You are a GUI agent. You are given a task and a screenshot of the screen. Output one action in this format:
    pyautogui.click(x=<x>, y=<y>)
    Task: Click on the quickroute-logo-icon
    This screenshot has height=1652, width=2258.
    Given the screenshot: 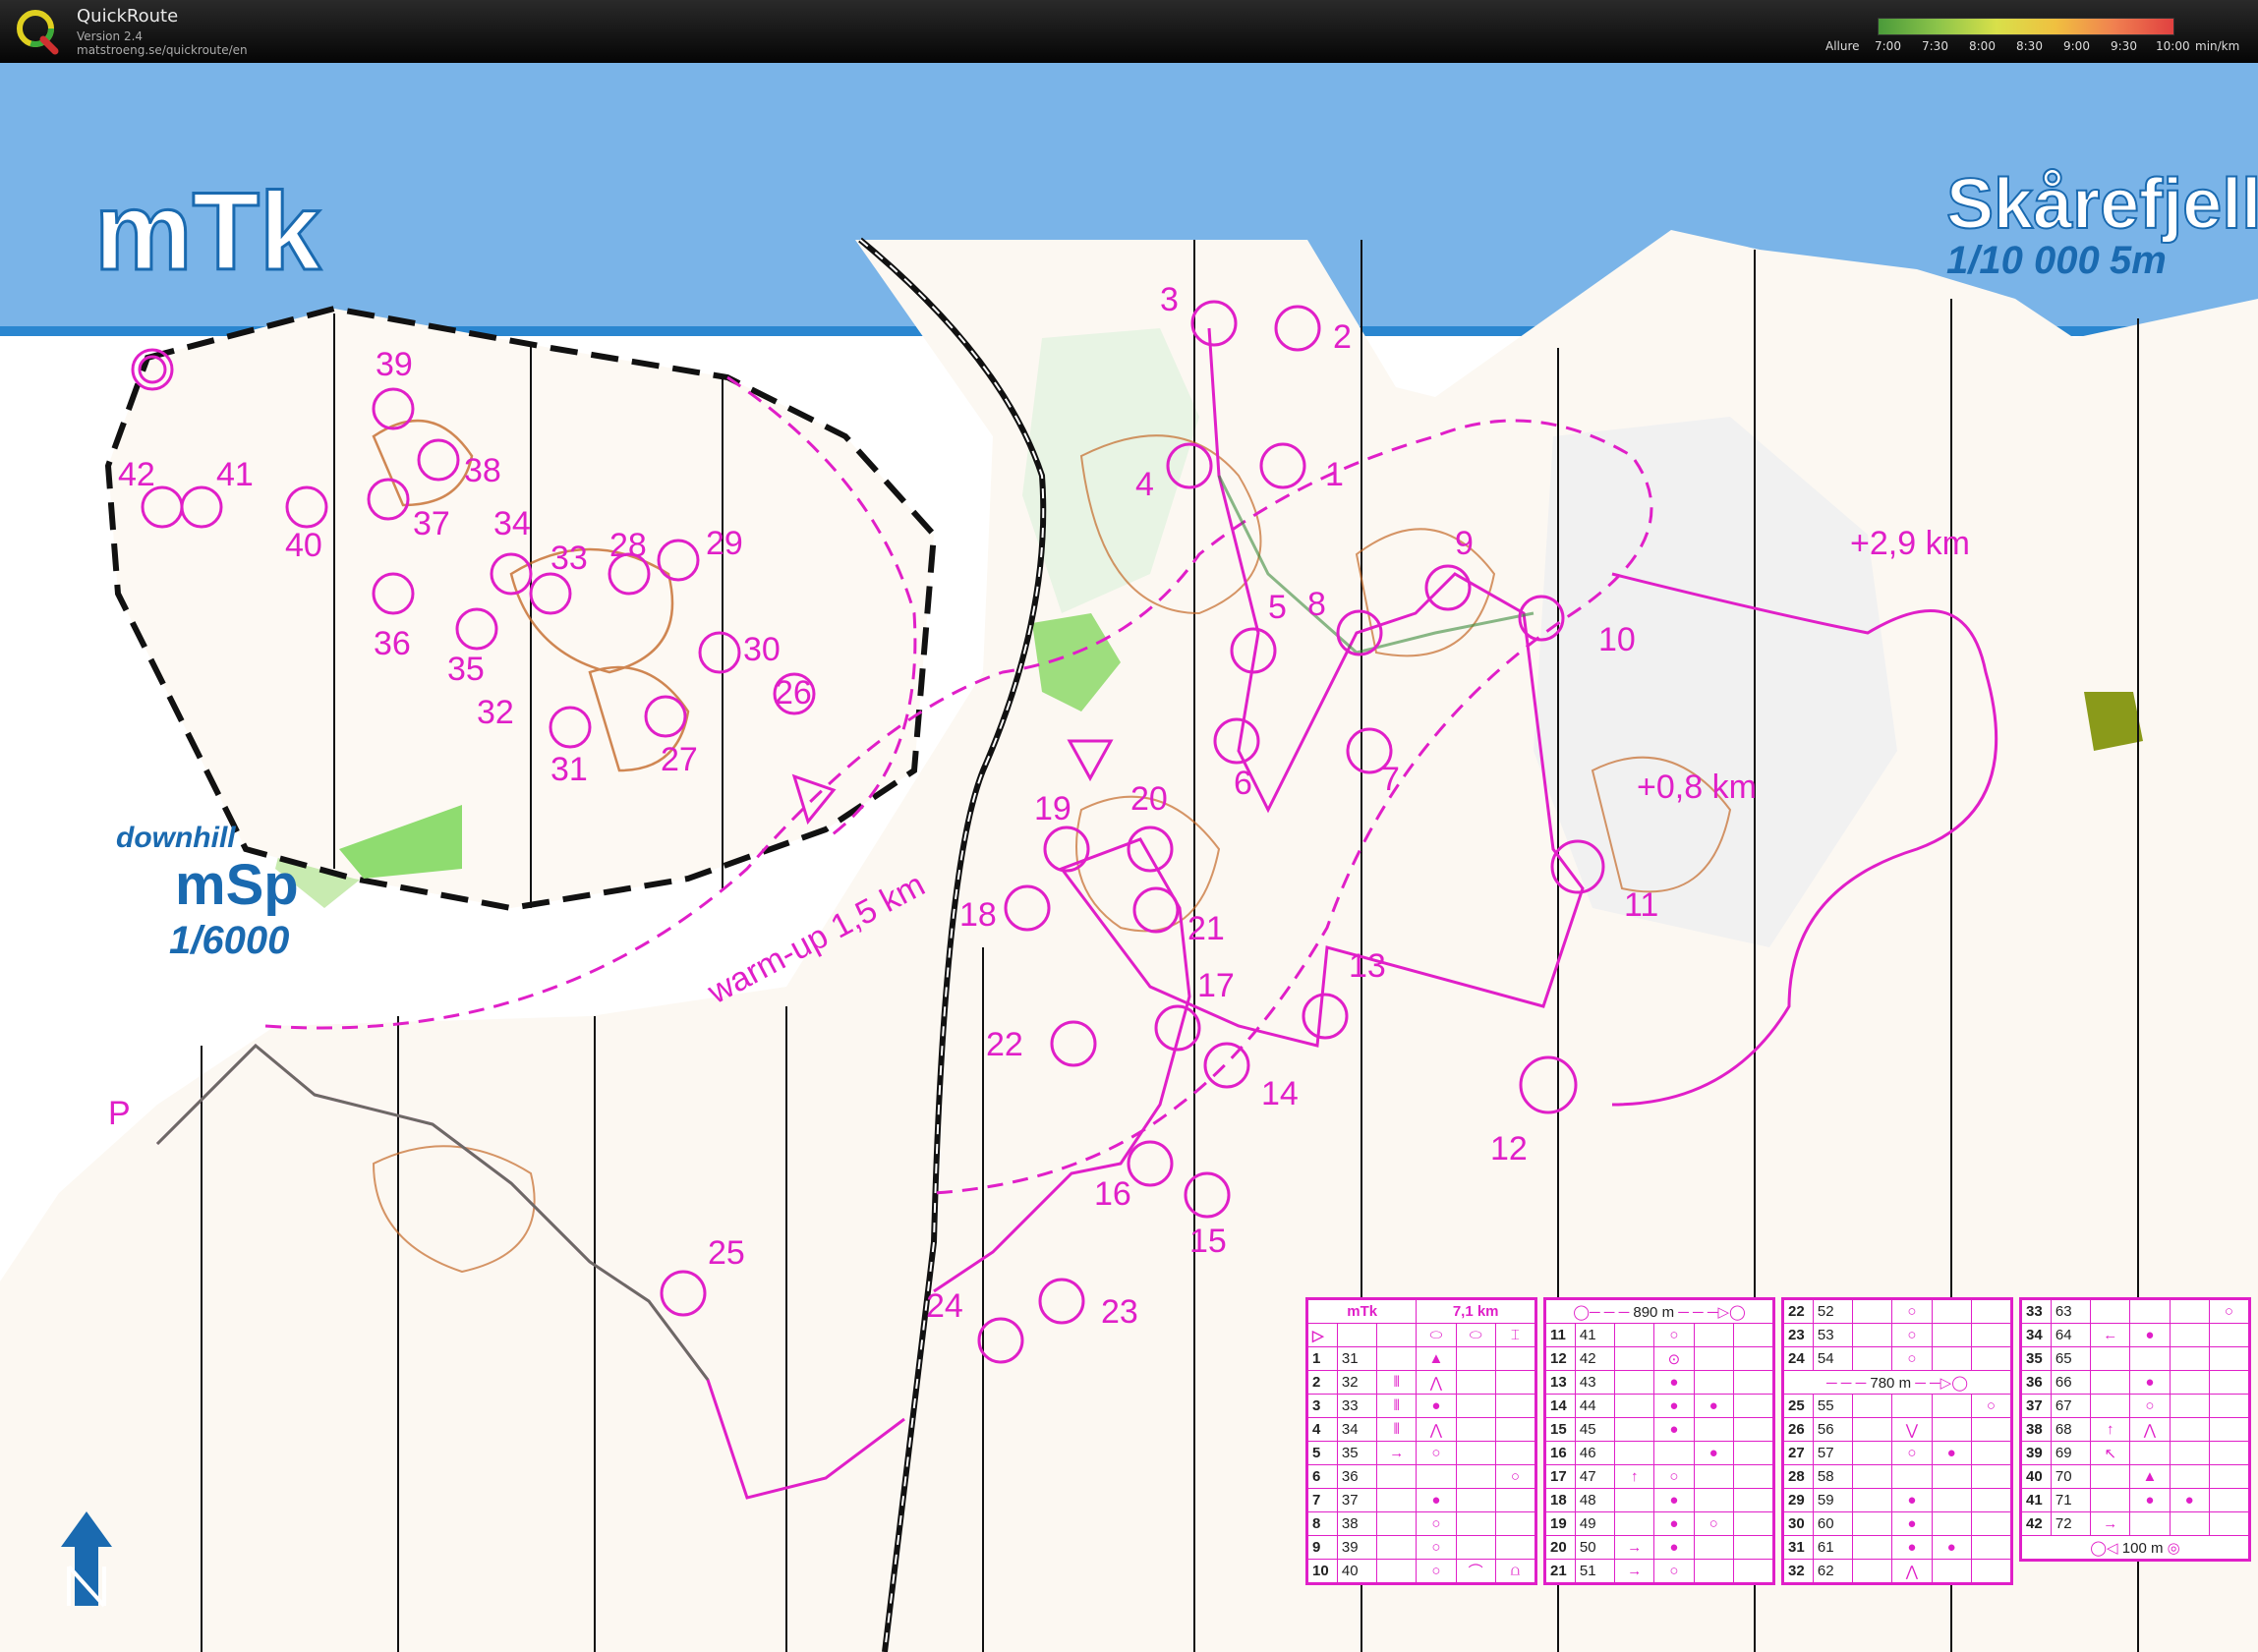 What is the action you would take?
    pyautogui.click(x=38, y=32)
    